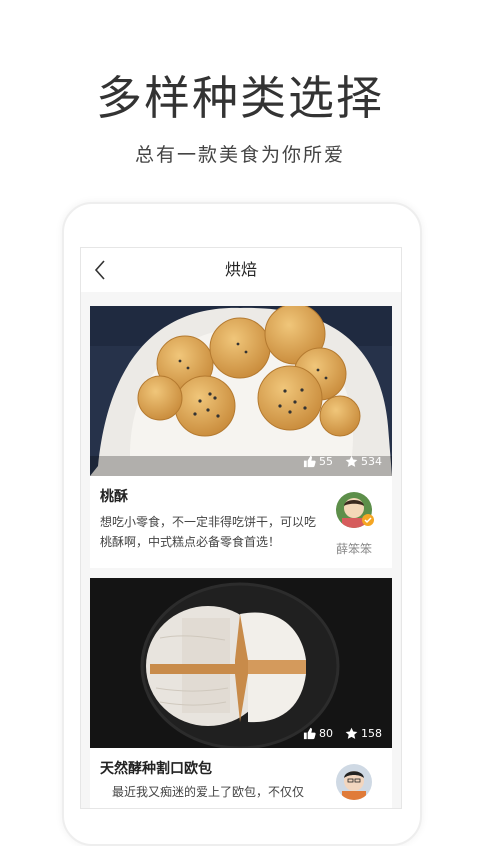  What do you see at coordinates (354, 548) in the screenshot?
I see `author-name: 薛笨笨` at bounding box center [354, 548].